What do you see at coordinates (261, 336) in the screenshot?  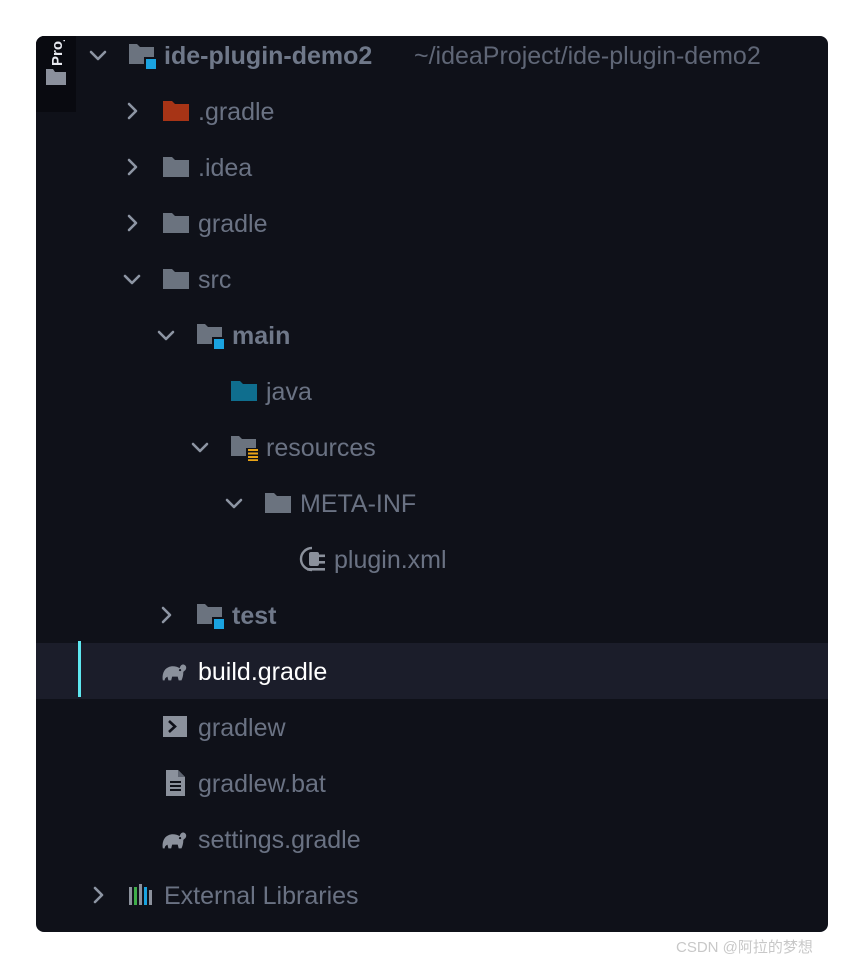 I see `tree-item-name: main` at bounding box center [261, 336].